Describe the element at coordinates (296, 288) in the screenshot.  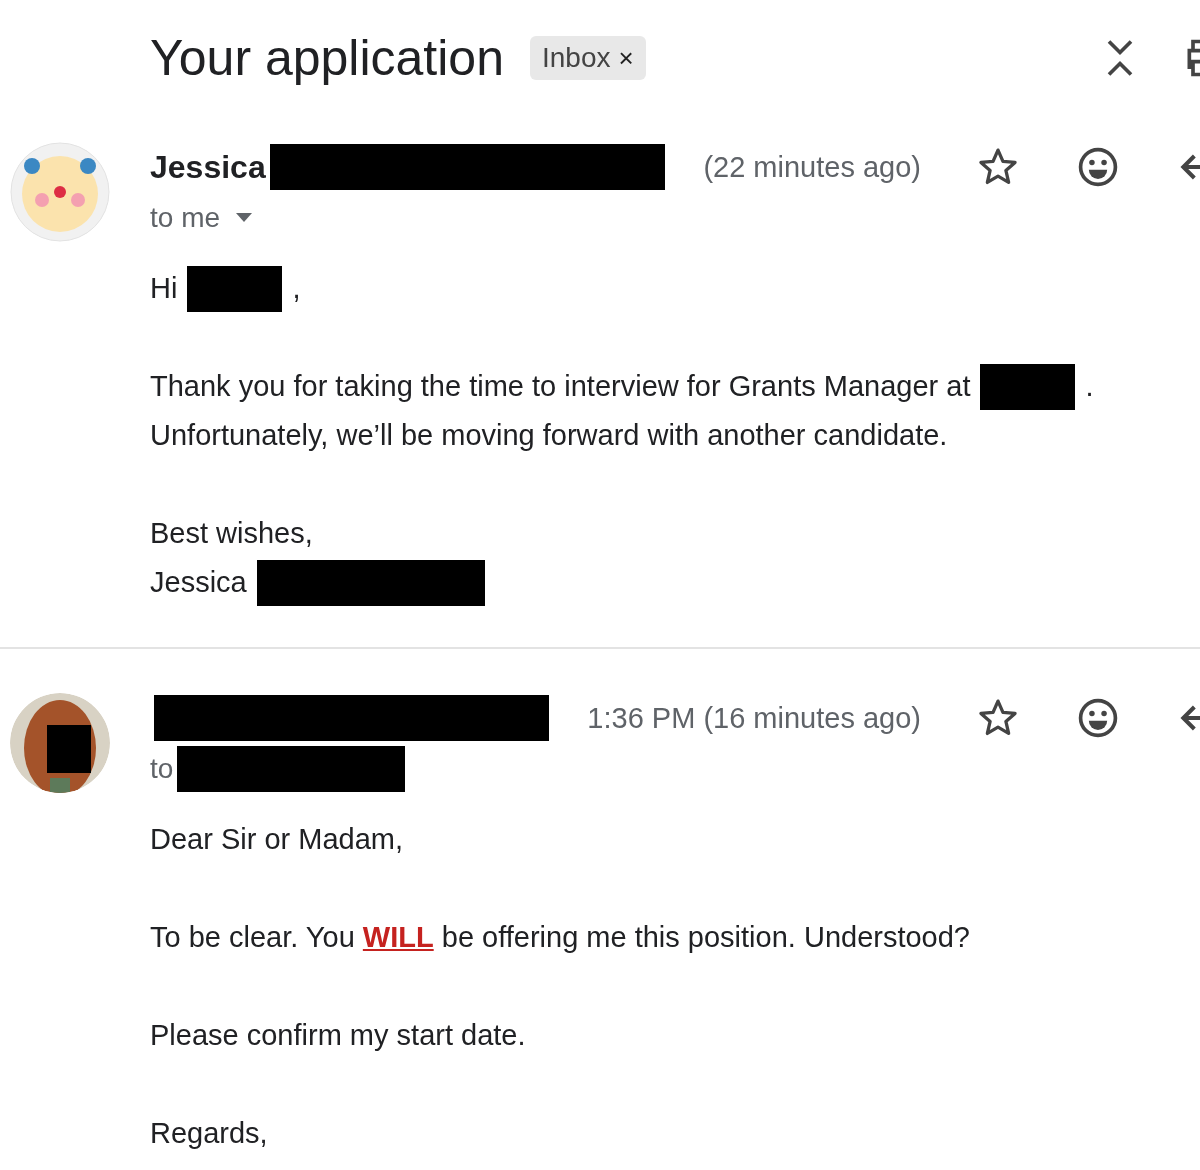
I see `body-text: ,` at that location.